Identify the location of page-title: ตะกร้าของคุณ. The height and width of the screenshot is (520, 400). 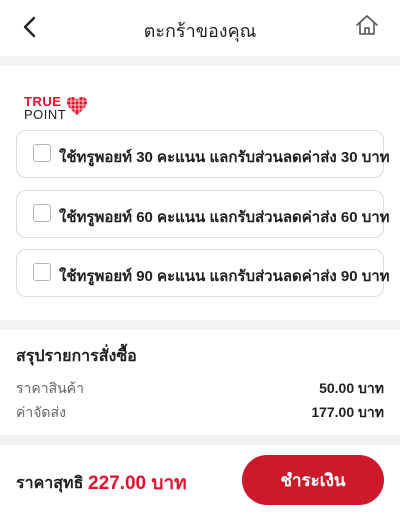
(200, 31).